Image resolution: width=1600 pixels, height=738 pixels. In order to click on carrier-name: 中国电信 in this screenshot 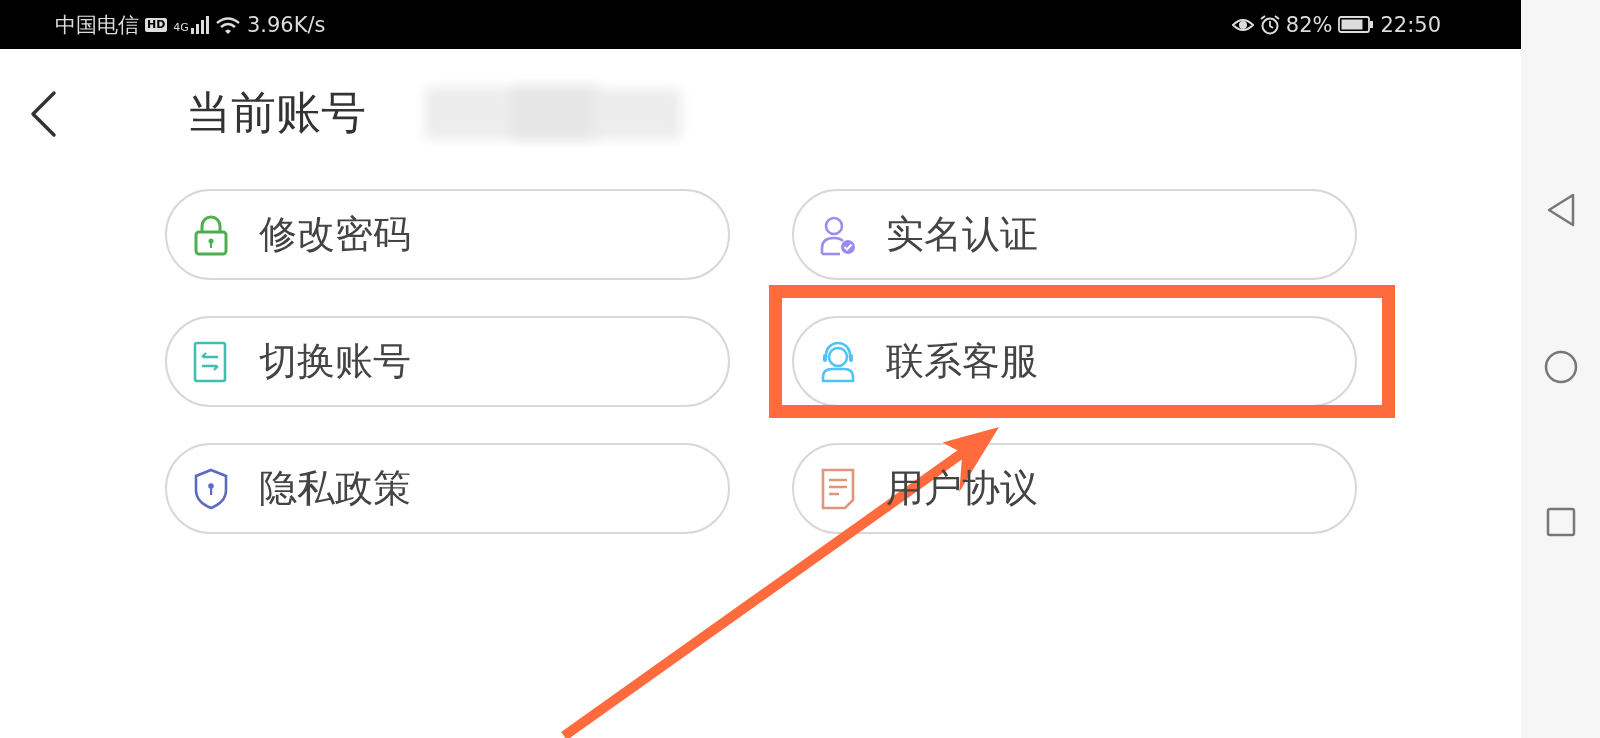, I will do `click(97, 25)`.